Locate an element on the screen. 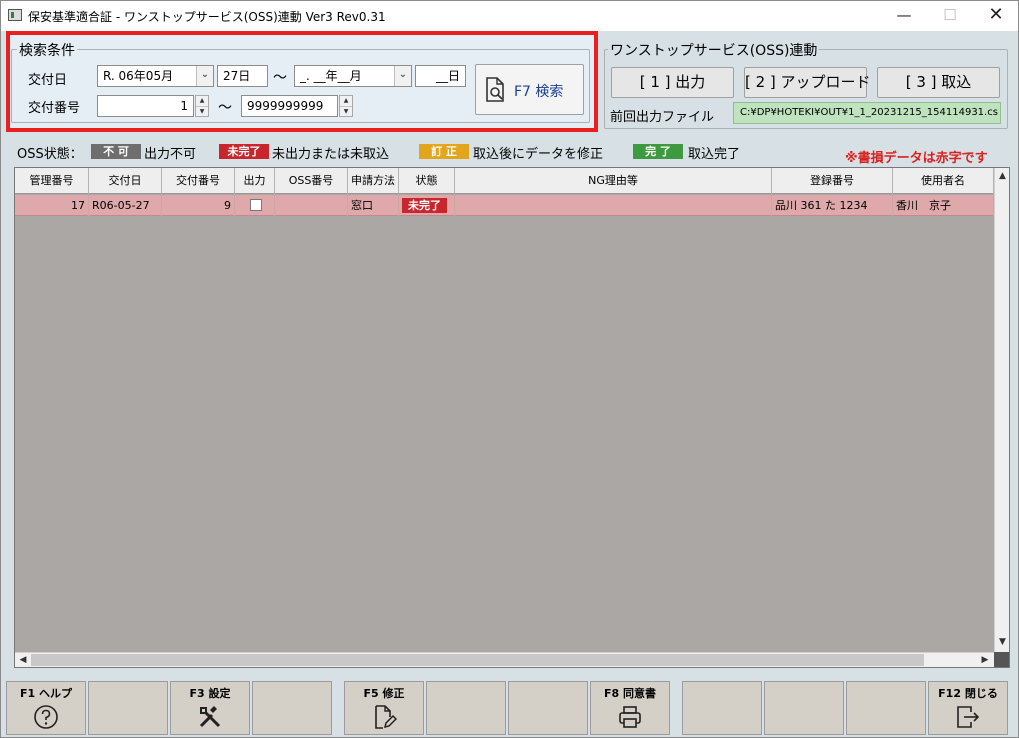 Image resolution: width=1019 pixels, height=738 pixels. column-header-ng-reason: NG理由等 is located at coordinates (613, 181).